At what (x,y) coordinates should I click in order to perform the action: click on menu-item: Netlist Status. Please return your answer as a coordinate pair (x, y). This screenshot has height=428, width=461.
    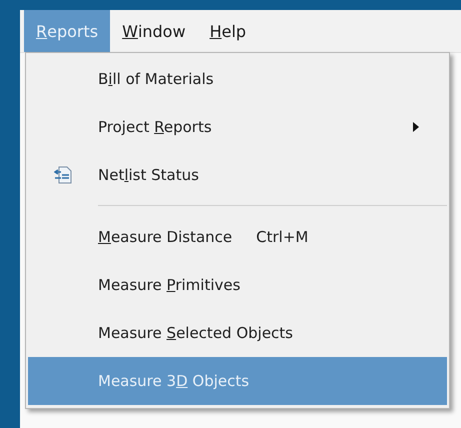
    Looking at the image, I should click on (237, 175).